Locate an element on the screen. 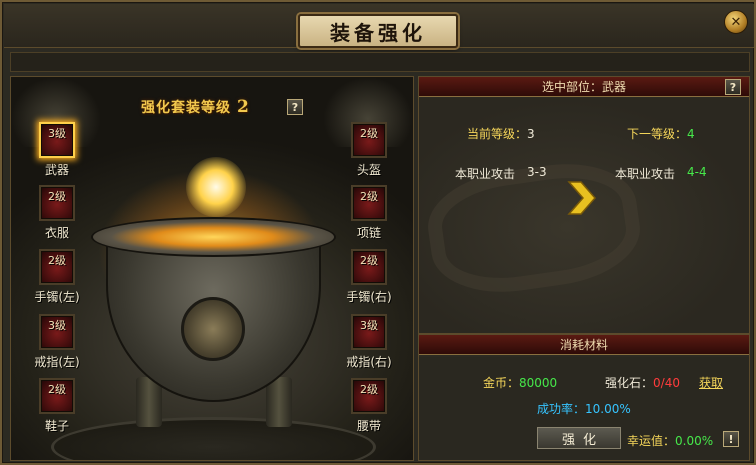 Image resolution: width=756 pixels, height=465 pixels. next-level: 下一等级：4 is located at coordinates (661, 133).